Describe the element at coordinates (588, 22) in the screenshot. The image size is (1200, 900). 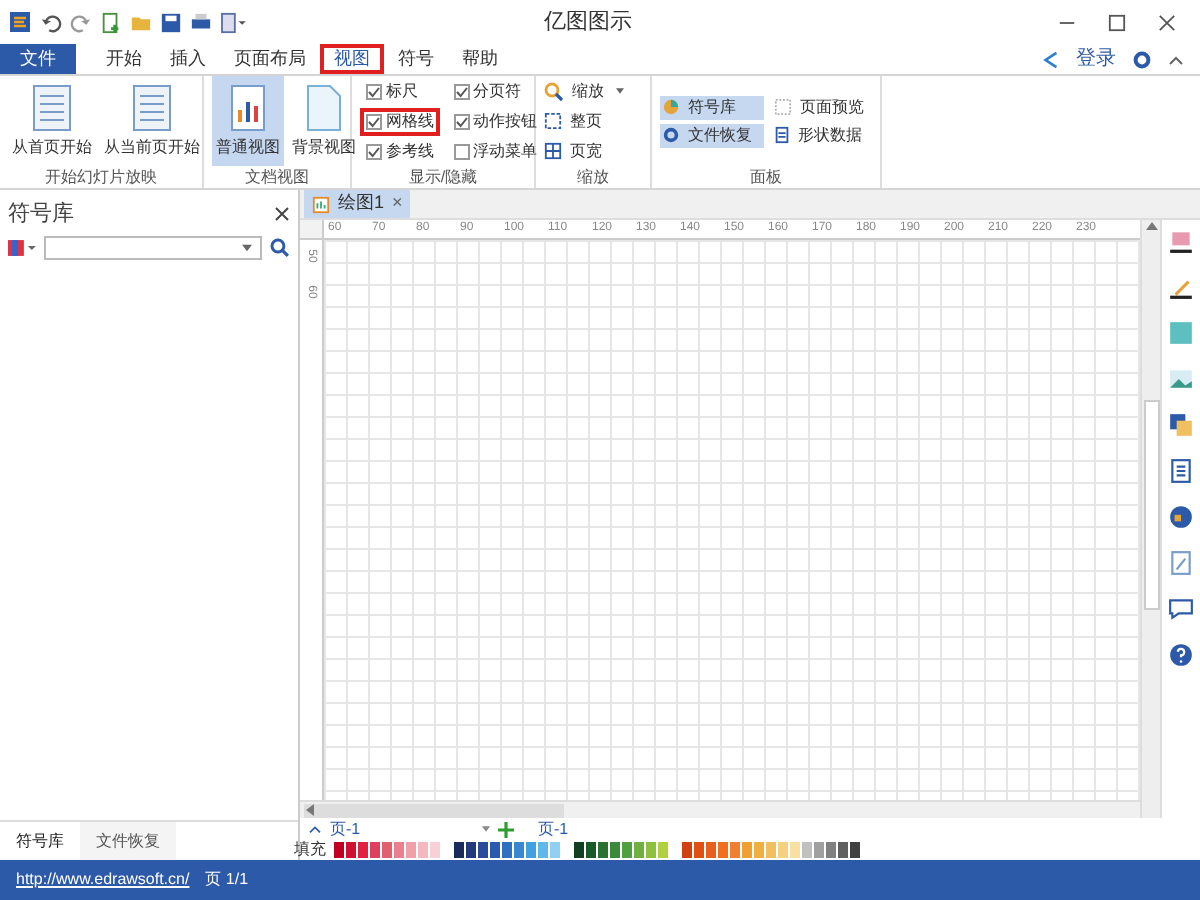
I see `window-title: 亿图图示` at that location.